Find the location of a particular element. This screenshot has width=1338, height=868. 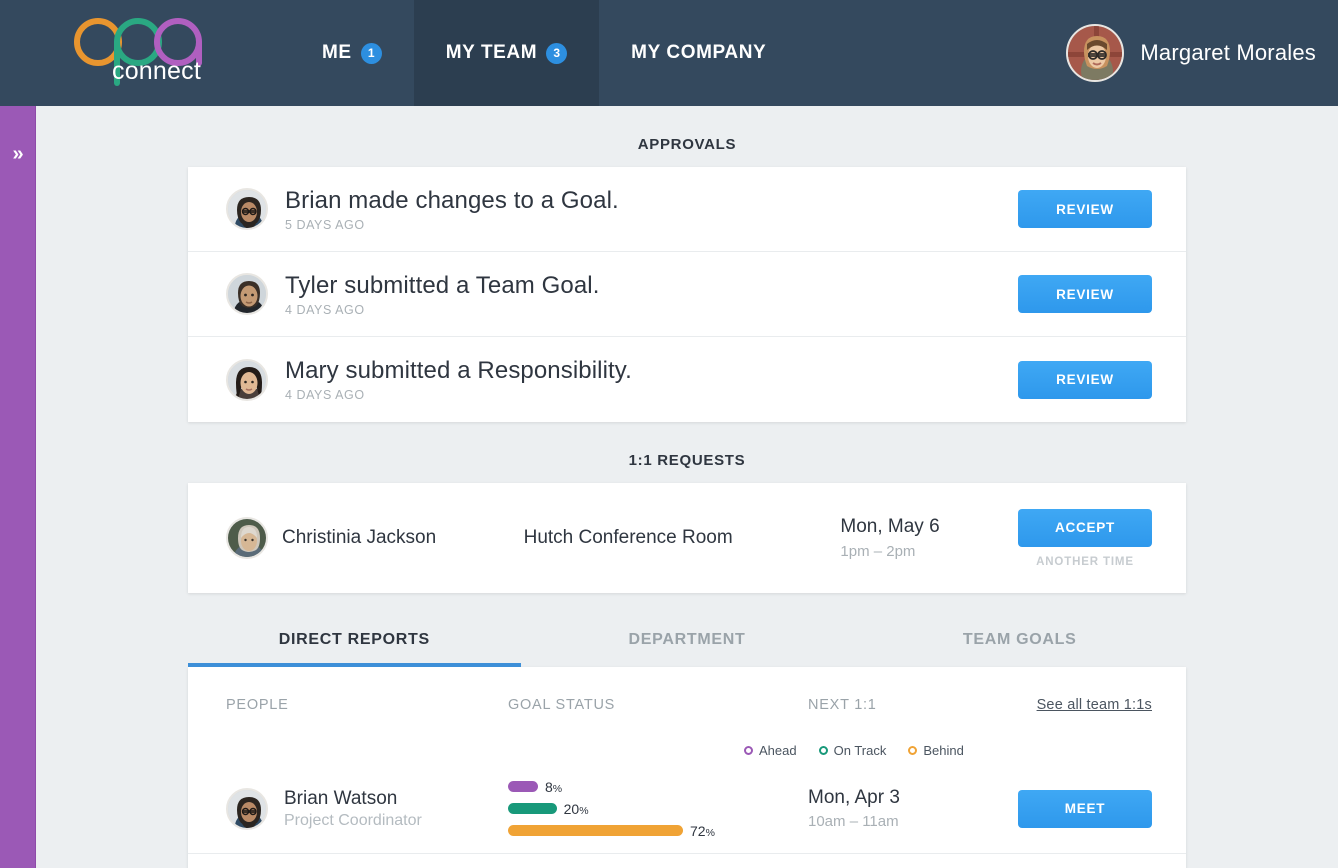

chevron-double-right-icon: » is located at coordinates (18, 154).